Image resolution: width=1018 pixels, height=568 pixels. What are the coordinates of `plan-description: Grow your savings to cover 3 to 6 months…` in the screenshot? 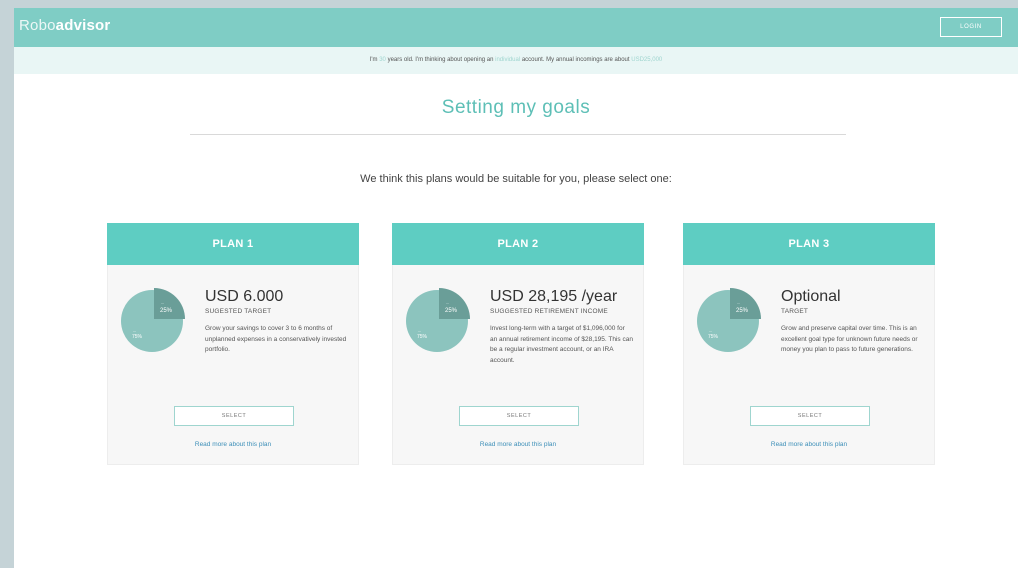 It's located at (276, 339).